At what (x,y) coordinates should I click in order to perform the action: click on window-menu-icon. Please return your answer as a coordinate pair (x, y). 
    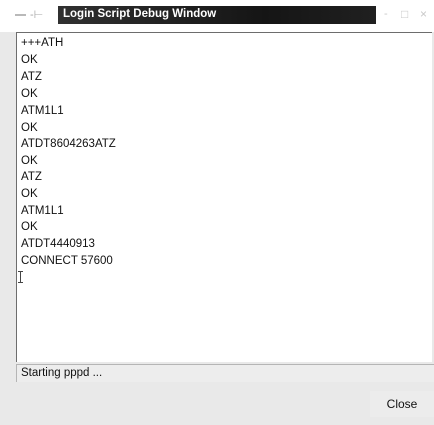
    Looking at the image, I should click on (20, 15).